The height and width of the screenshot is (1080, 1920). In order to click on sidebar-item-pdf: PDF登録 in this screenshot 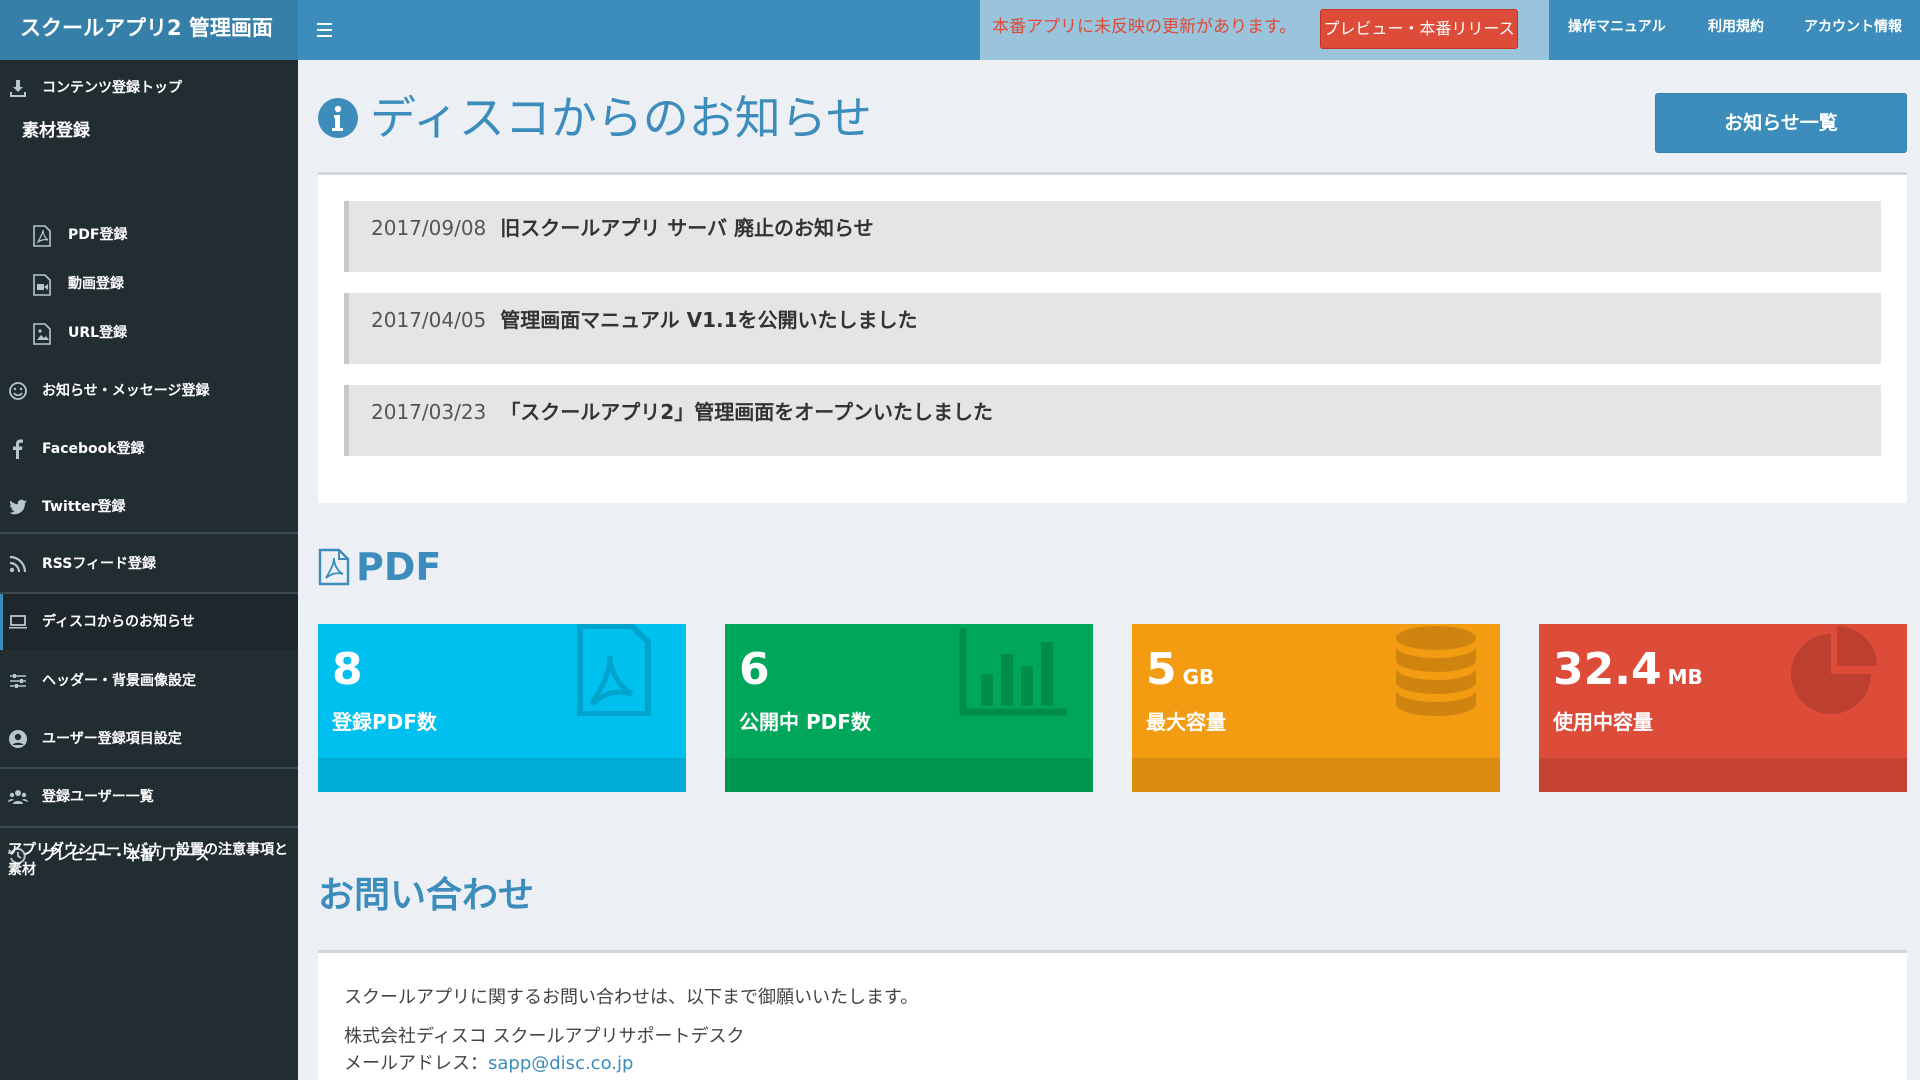, I will do `click(149, 235)`.